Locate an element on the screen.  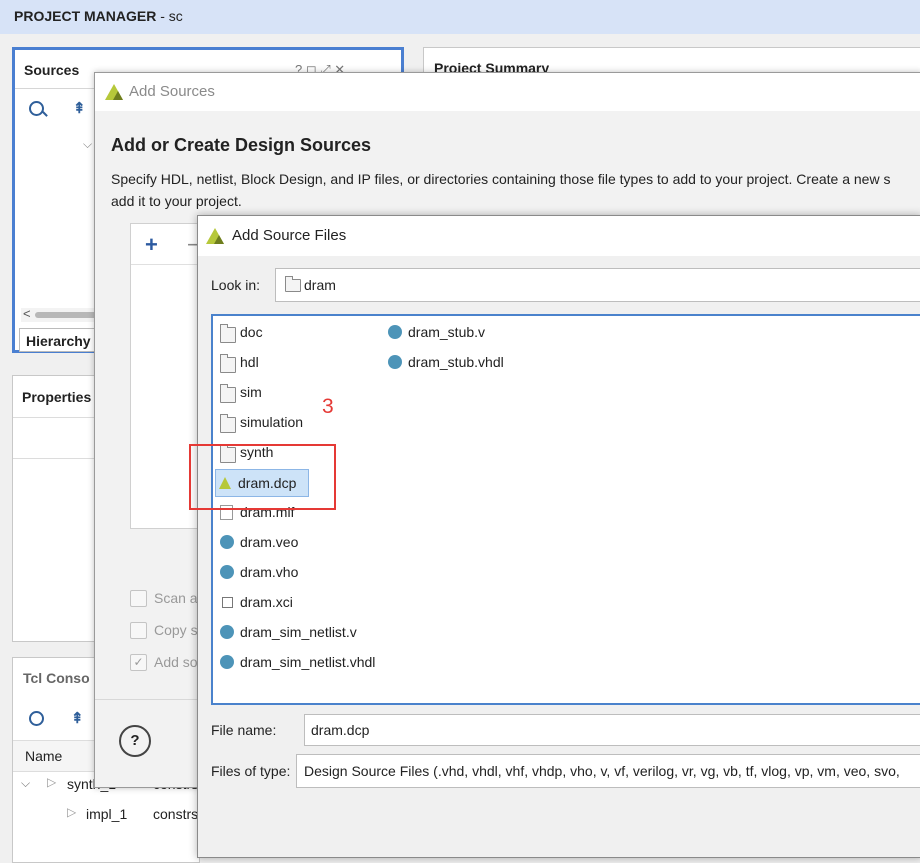
header-title-bold: PROJECT MANAGER is located at coordinates (85, 16).